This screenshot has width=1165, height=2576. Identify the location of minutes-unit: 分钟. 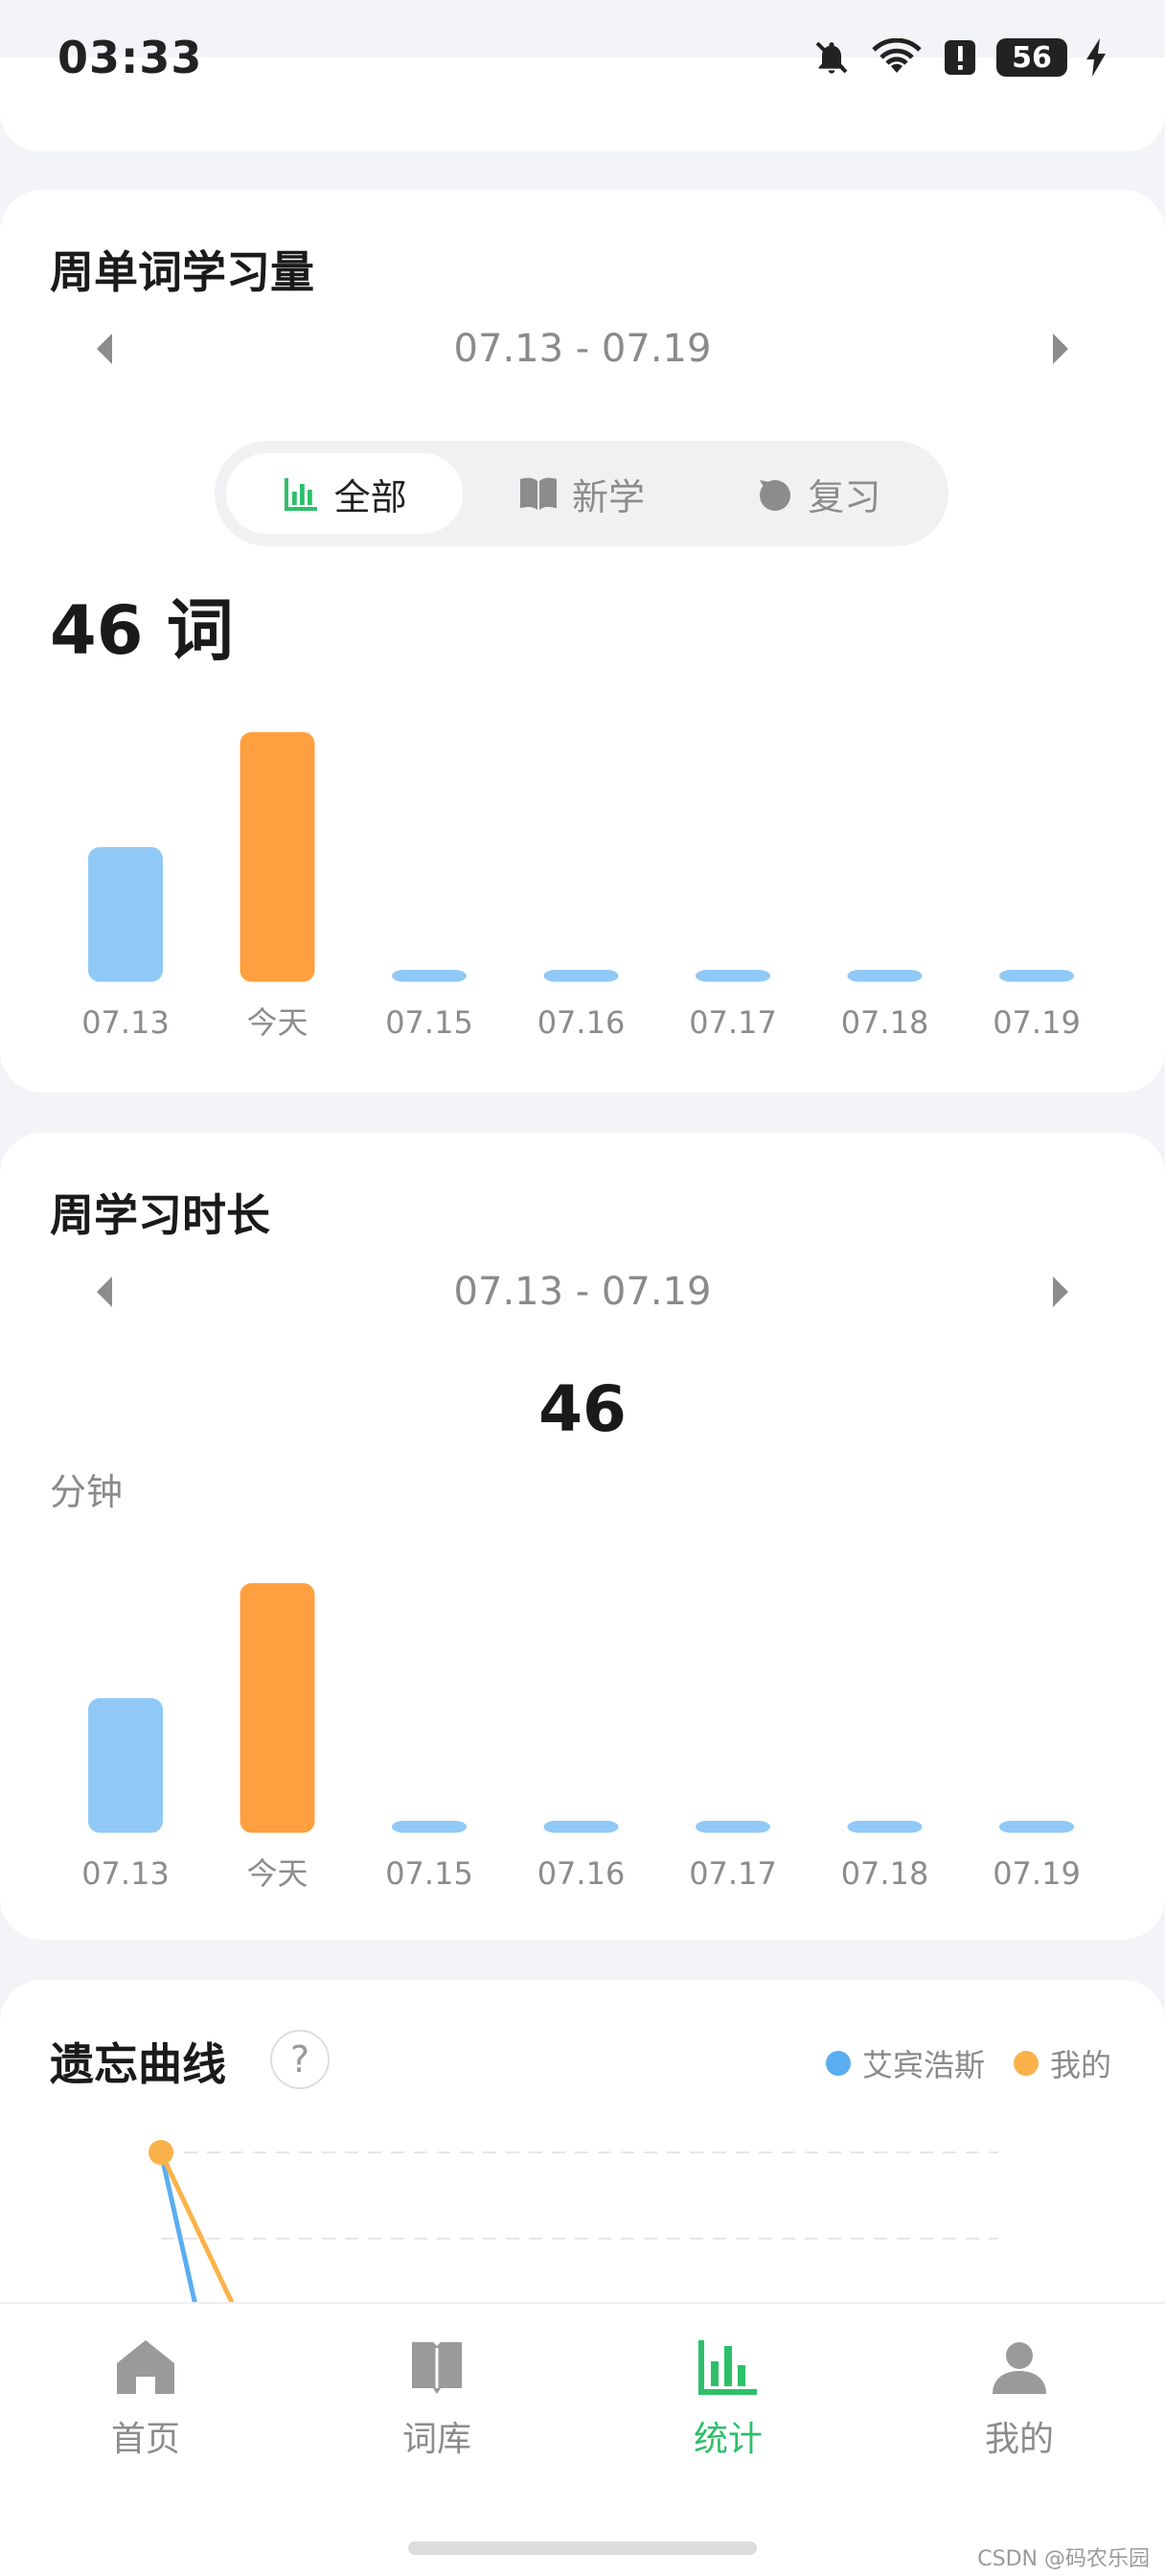
(87, 1492).